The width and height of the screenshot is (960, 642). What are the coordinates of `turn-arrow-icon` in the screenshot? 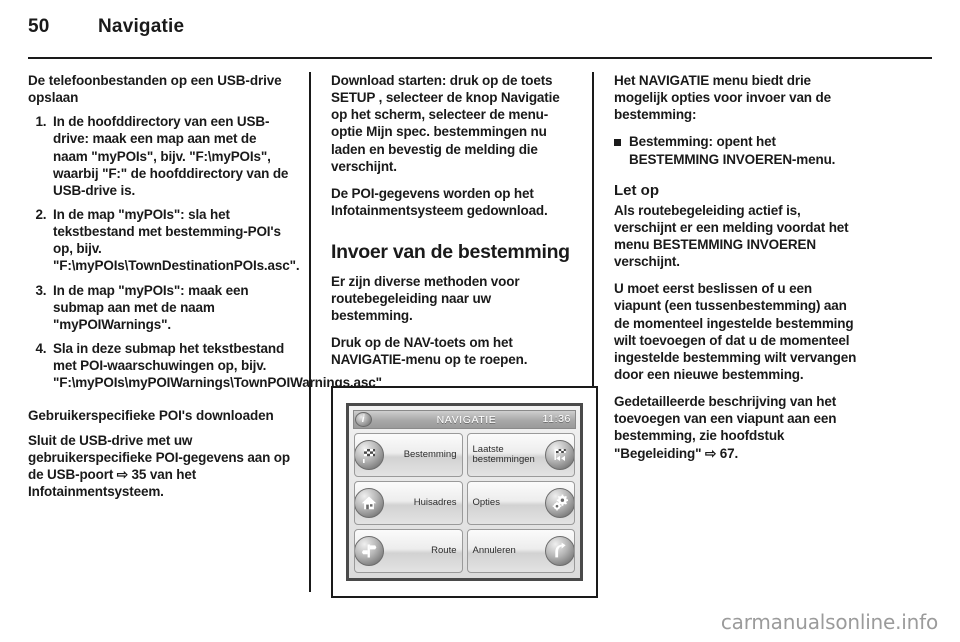 It's located at (560, 551).